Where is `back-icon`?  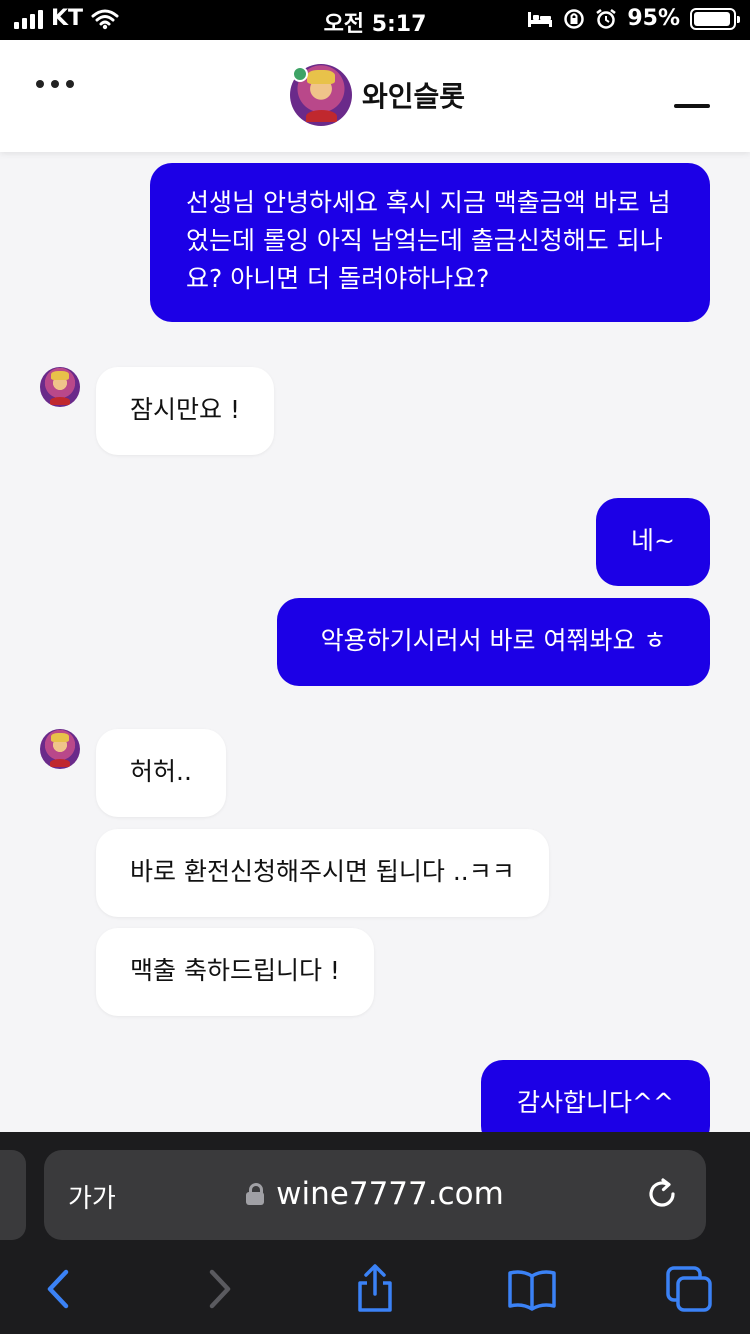 back-icon is located at coordinates (59, 1289).